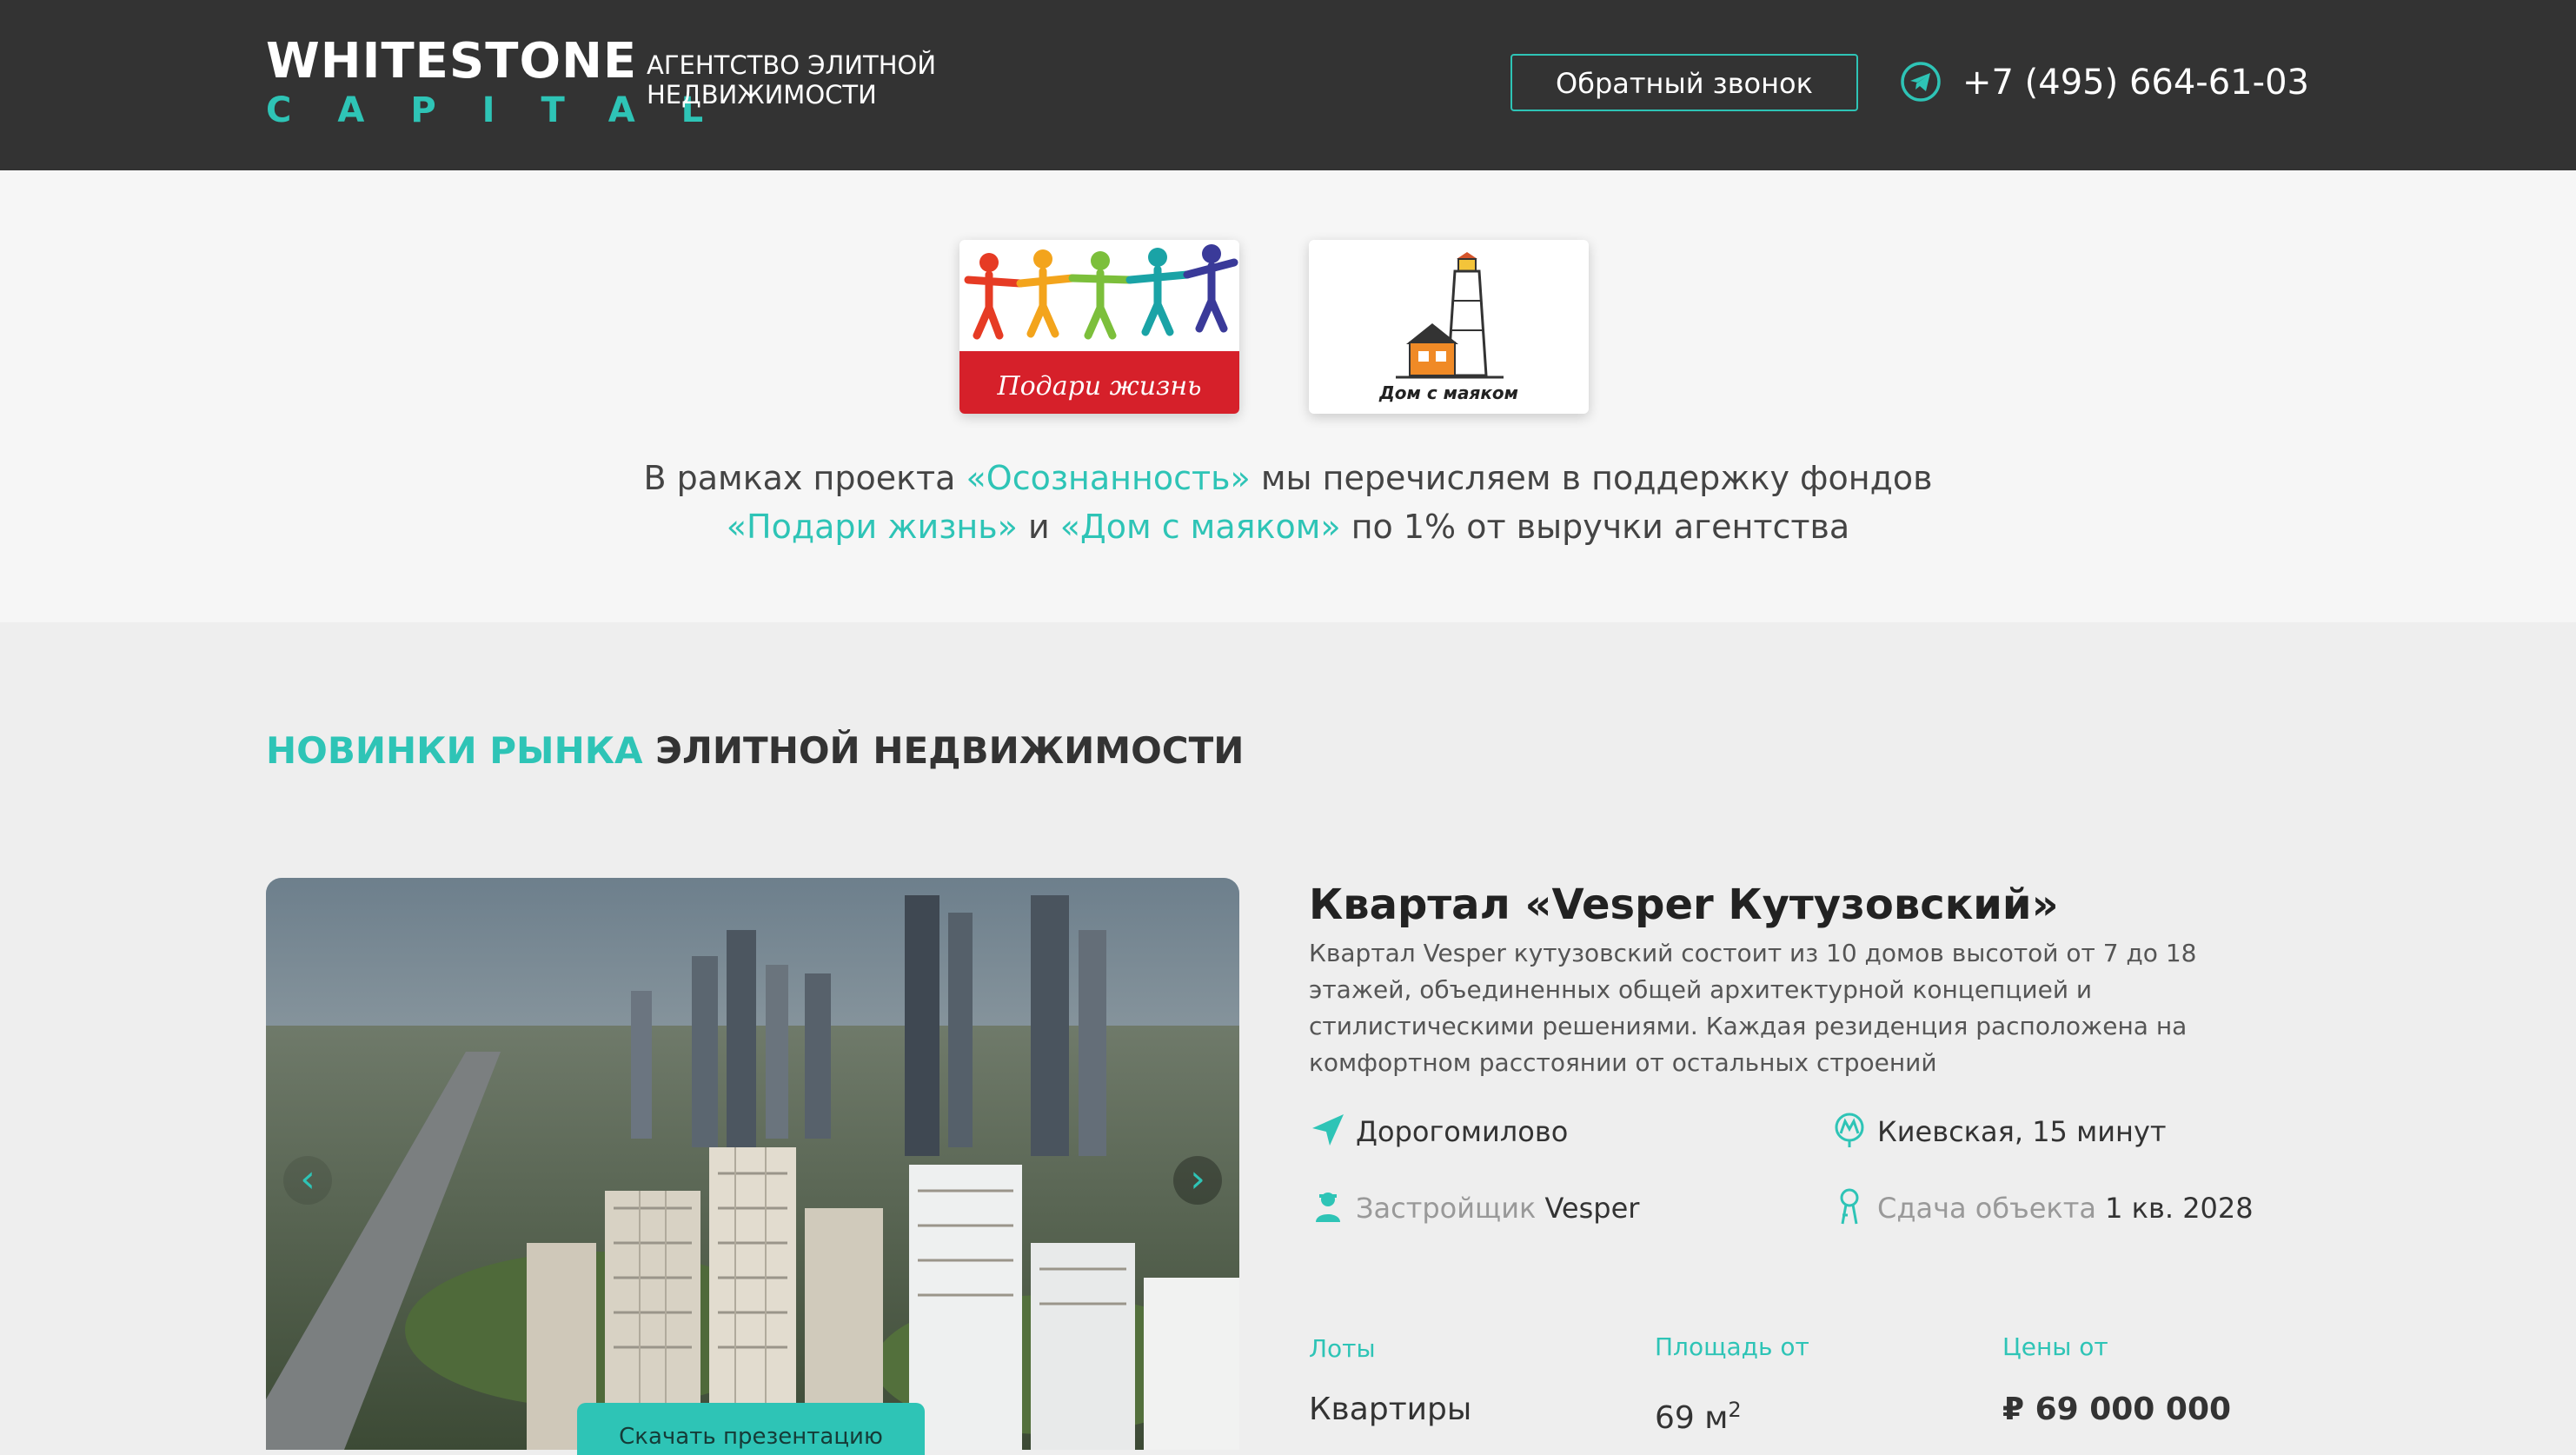  Describe the element at coordinates (751, 1429) in the screenshot. I see `download-presentation-button: Скачать презентацию` at that location.